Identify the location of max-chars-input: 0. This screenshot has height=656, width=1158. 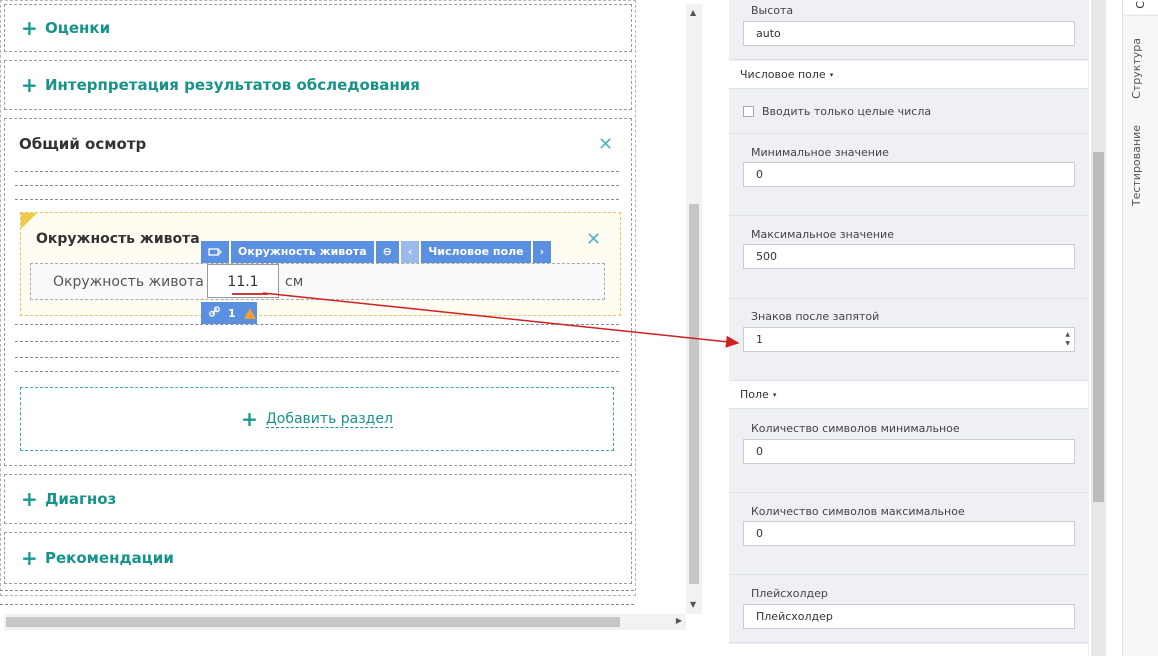
(909, 533).